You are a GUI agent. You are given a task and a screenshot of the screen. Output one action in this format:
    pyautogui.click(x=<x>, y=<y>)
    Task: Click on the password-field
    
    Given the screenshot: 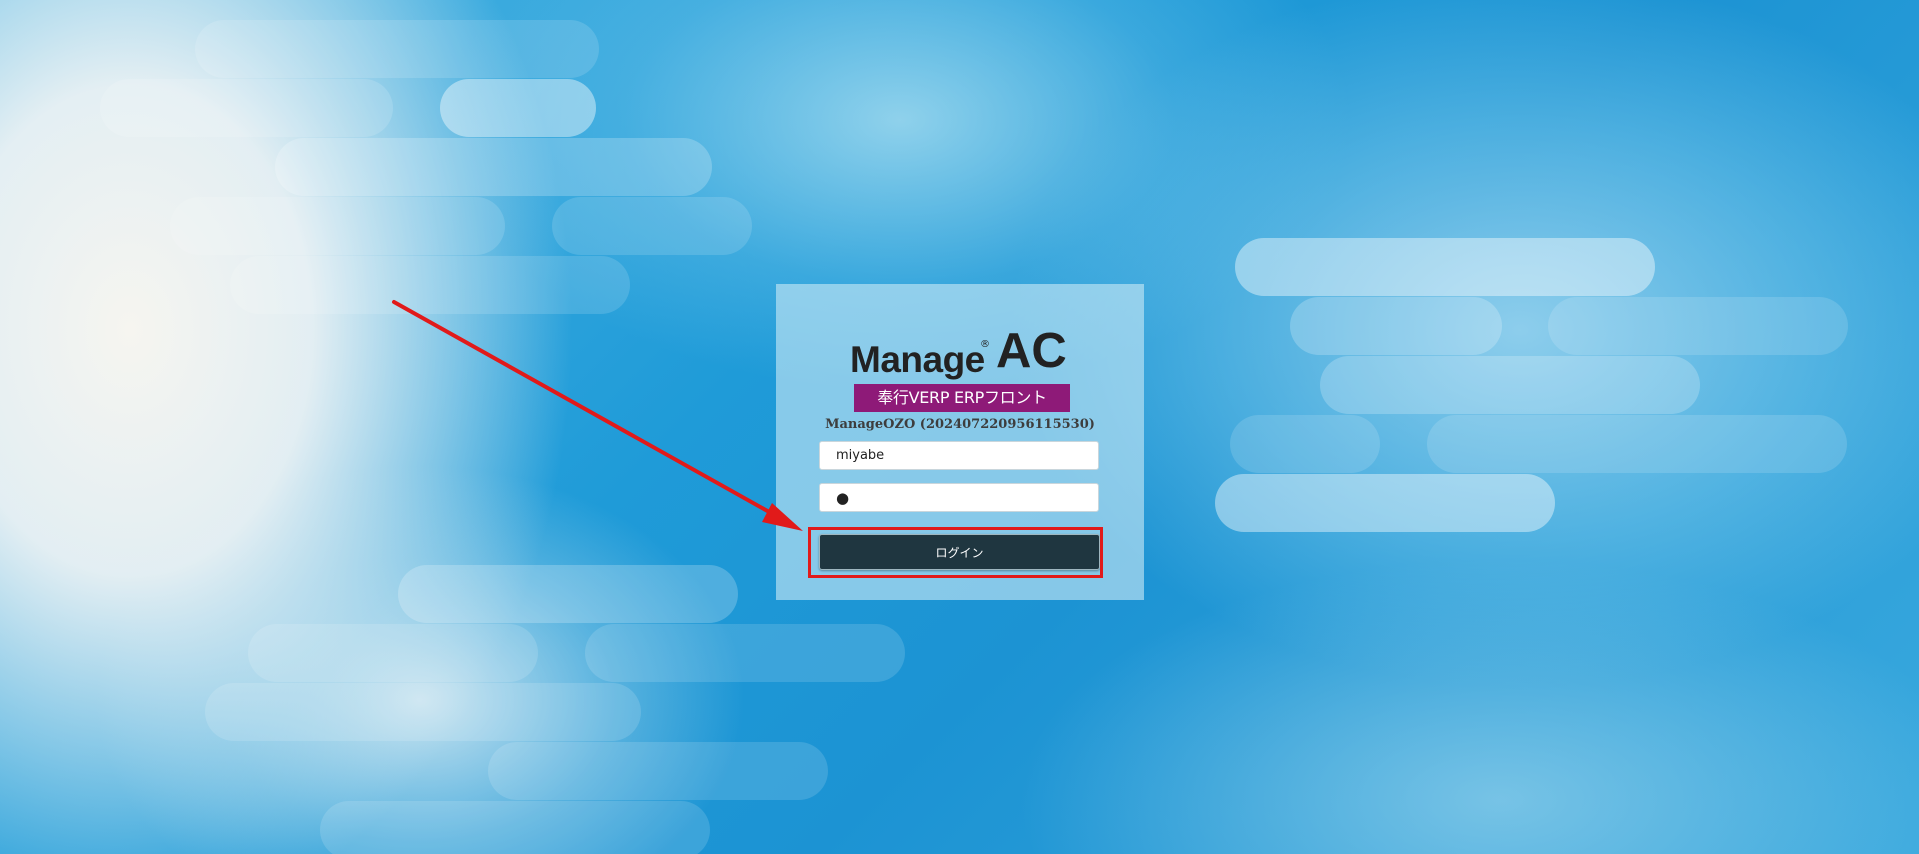 What is the action you would take?
    pyautogui.click(x=959, y=497)
    